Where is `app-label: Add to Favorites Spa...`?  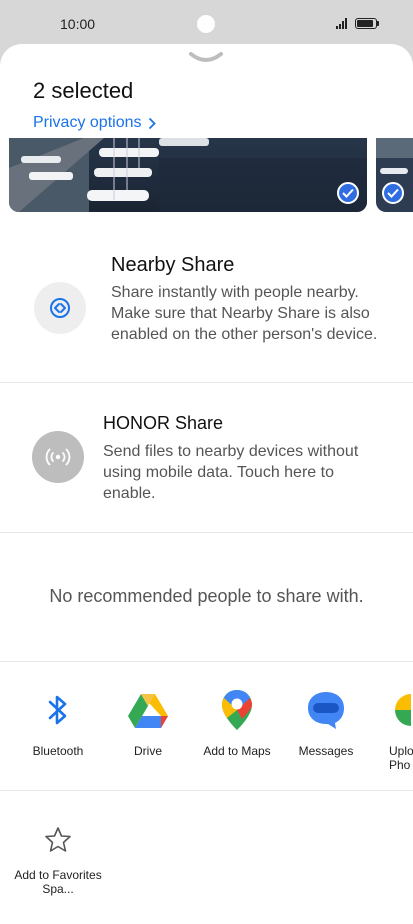
app-label: Add to Favorites Spa... is located at coordinates (58, 882).